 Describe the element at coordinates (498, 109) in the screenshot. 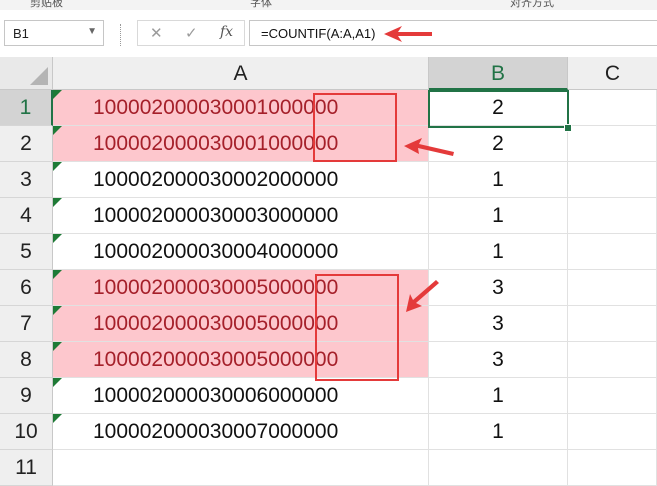

I see `active-cell-border` at that location.